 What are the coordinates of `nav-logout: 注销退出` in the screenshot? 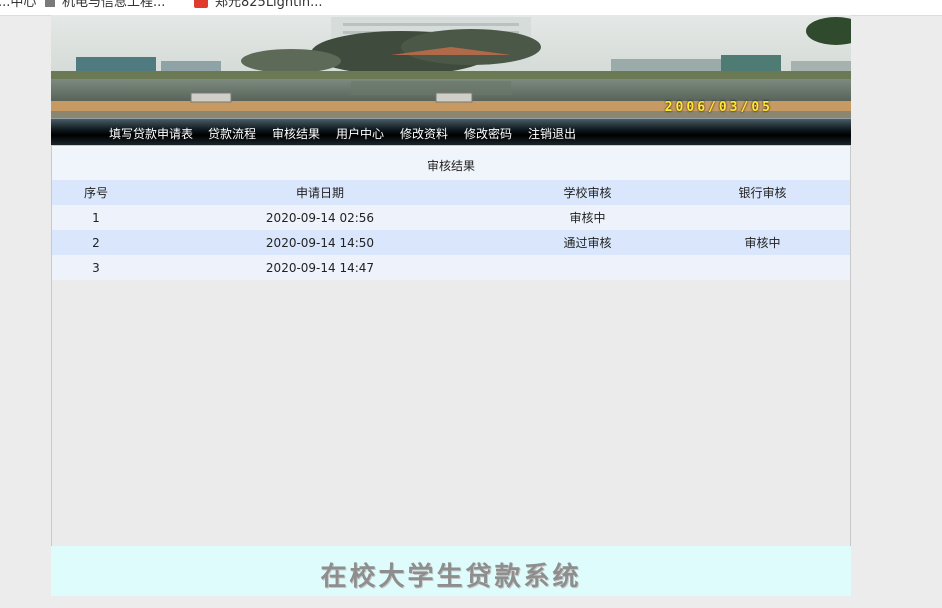 It's located at (552, 133).